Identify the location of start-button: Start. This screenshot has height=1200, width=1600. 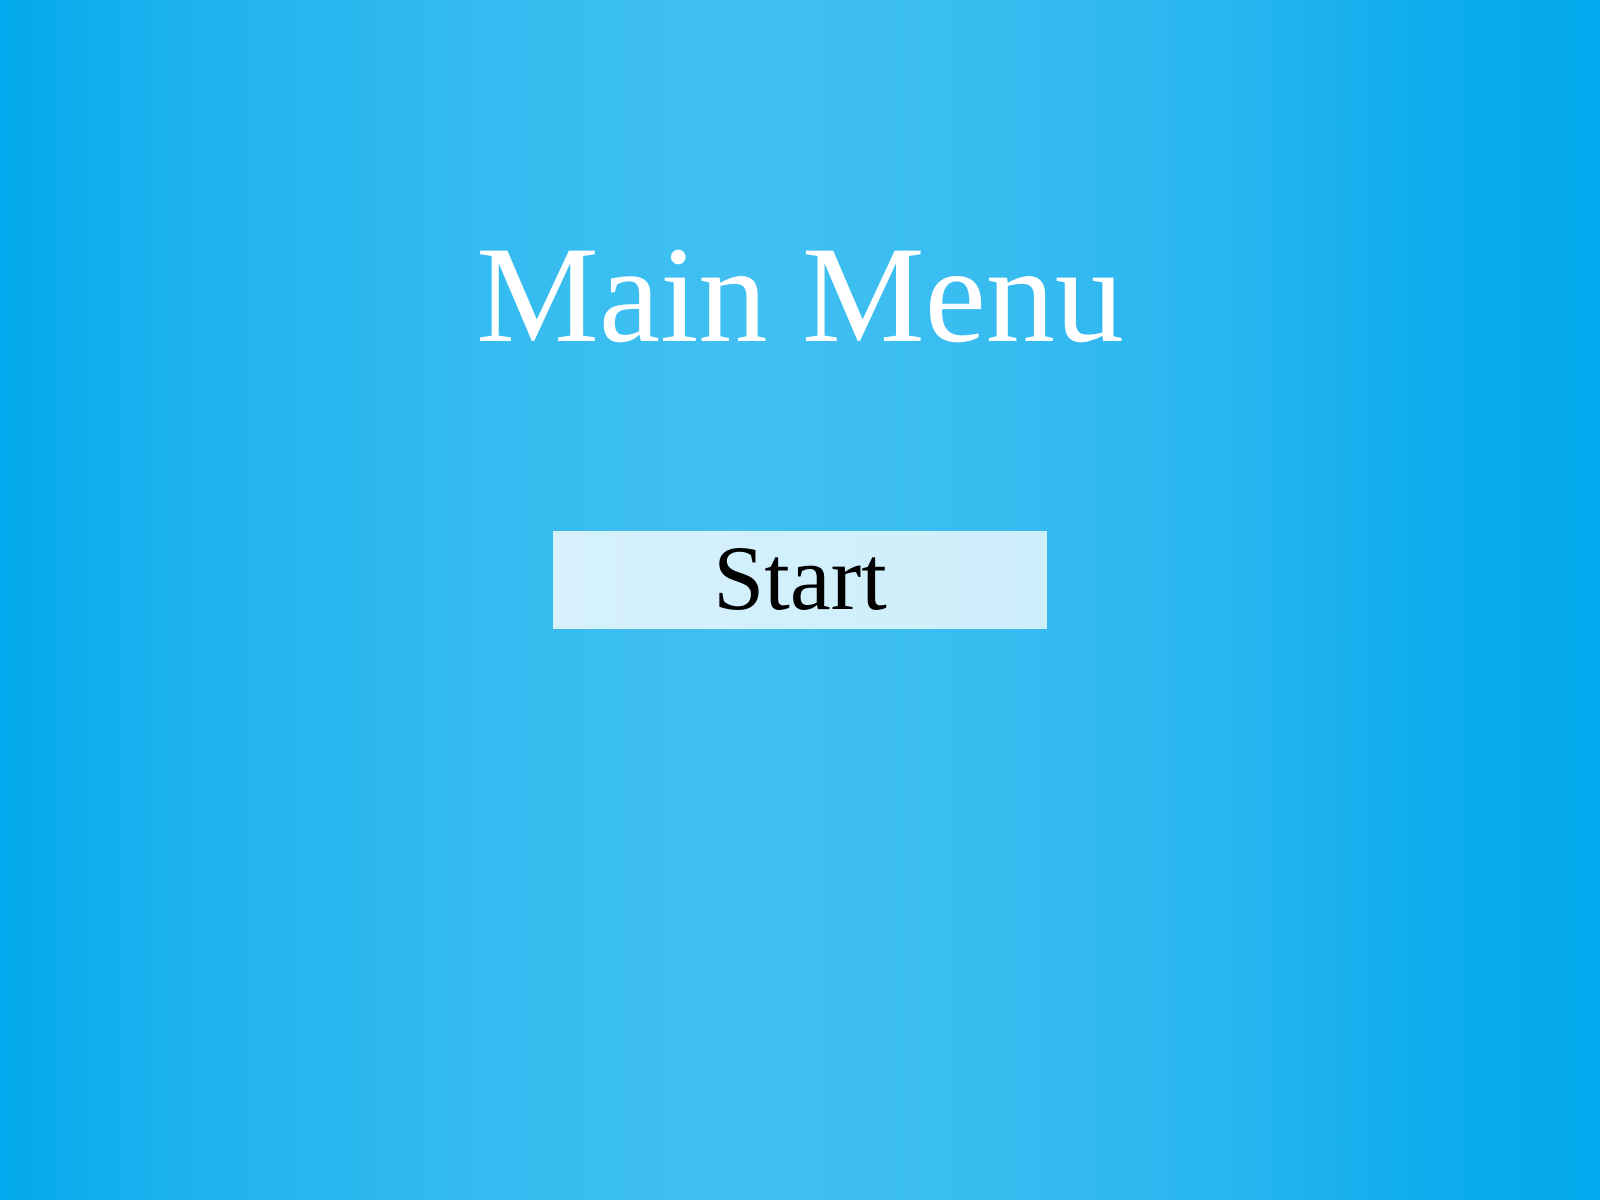
(800, 578).